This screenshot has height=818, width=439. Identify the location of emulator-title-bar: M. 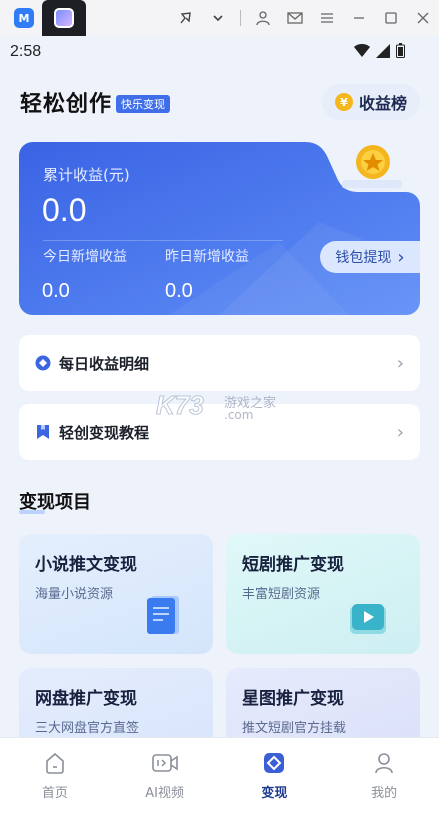
(219, 18).